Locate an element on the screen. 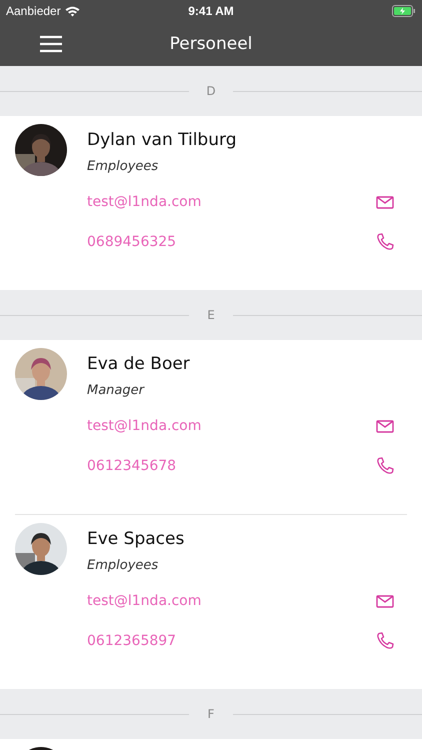  battery-icon is located at coordinates (404, 11).